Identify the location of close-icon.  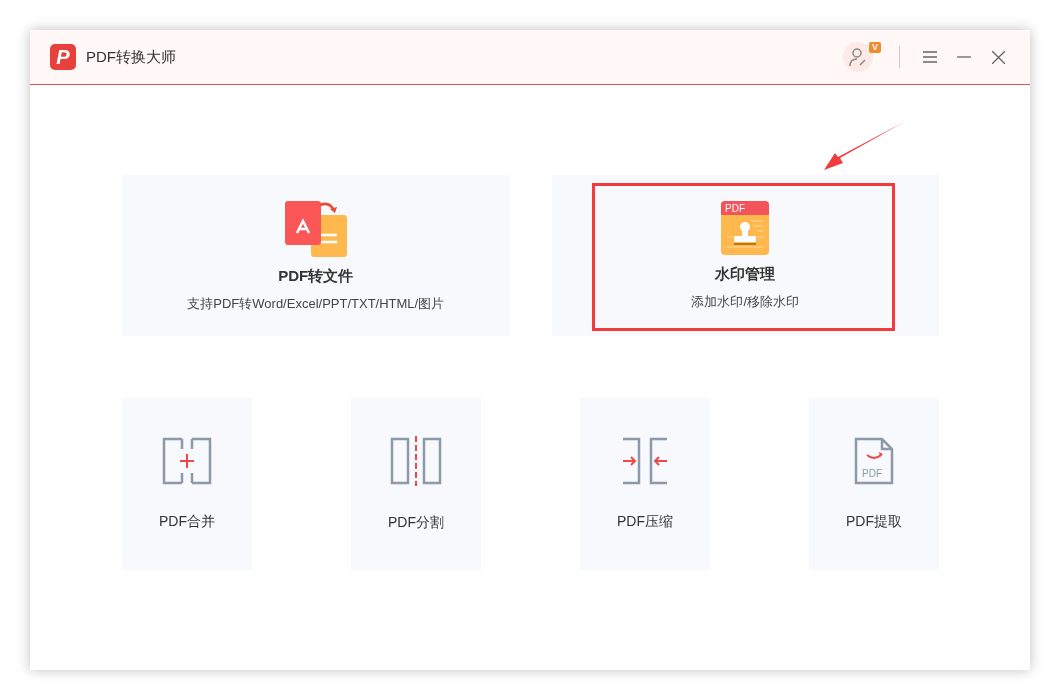
(998, 57).